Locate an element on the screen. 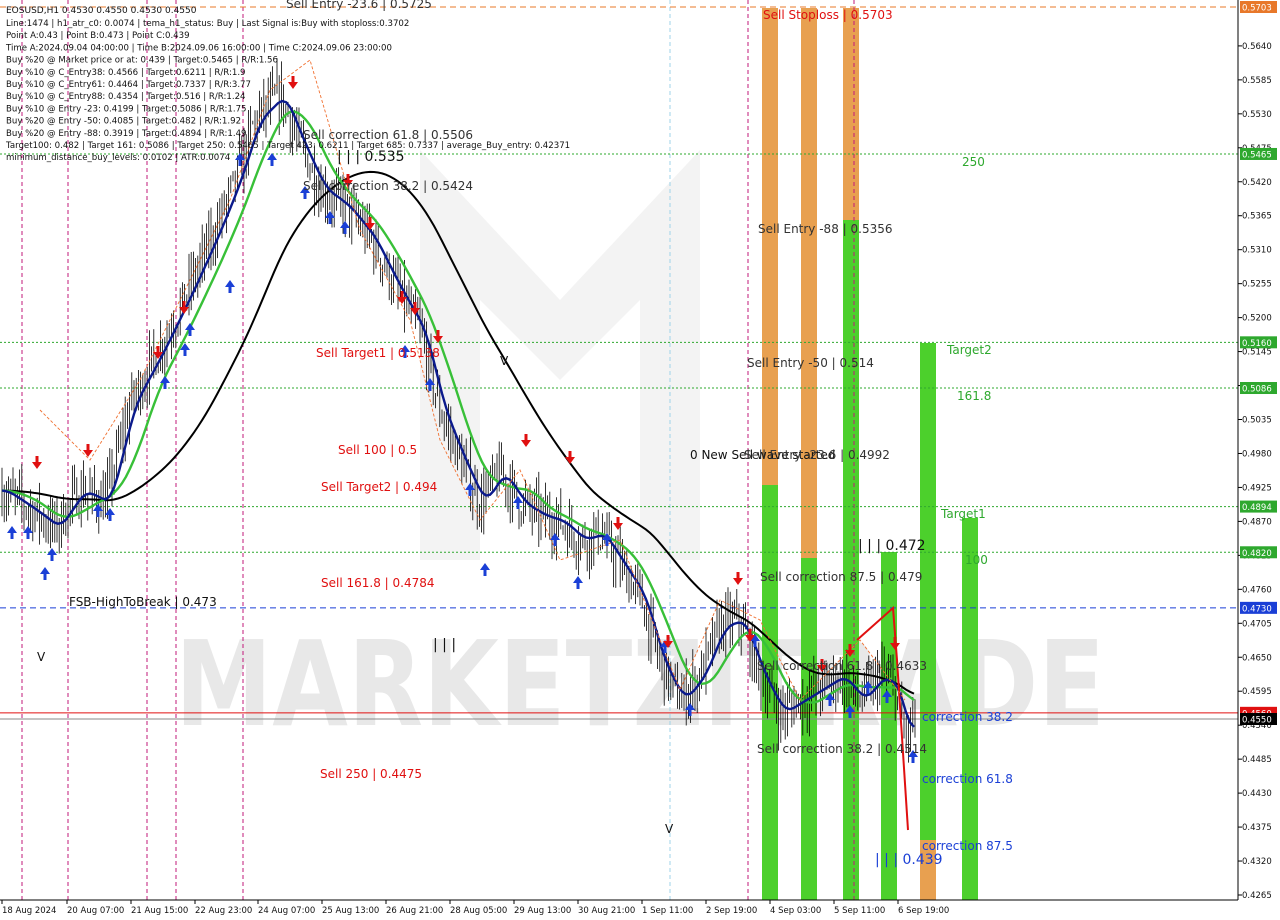  annotation-16: | | | 0.472 is located at coordinates (892, 546).